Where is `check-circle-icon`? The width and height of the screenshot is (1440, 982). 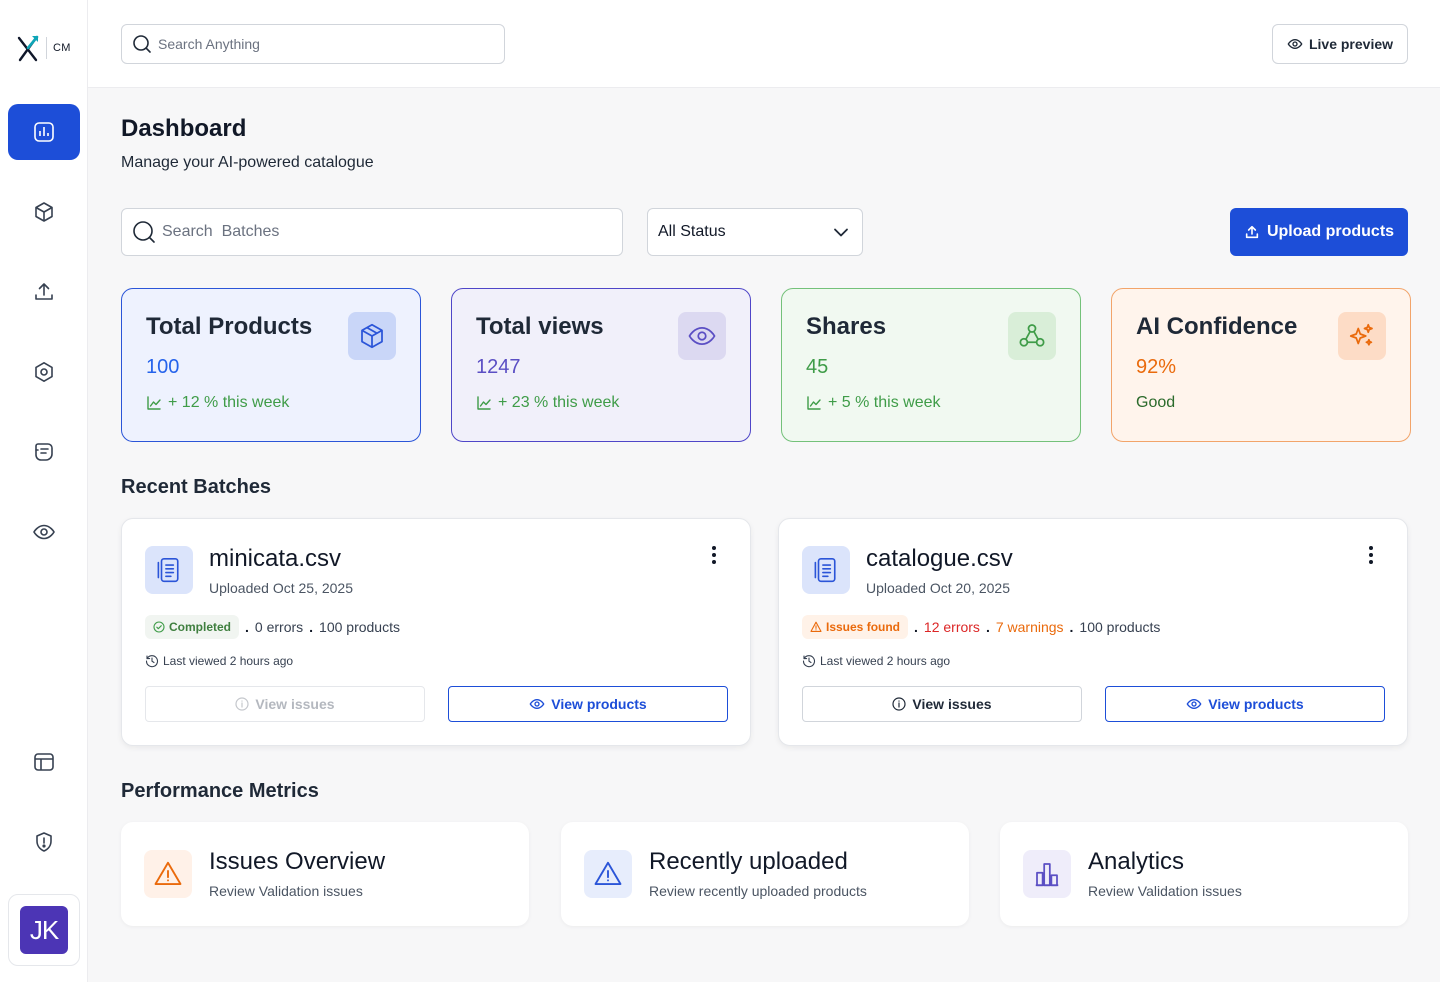
check-circle-icon is located at coordinates (159, 627).